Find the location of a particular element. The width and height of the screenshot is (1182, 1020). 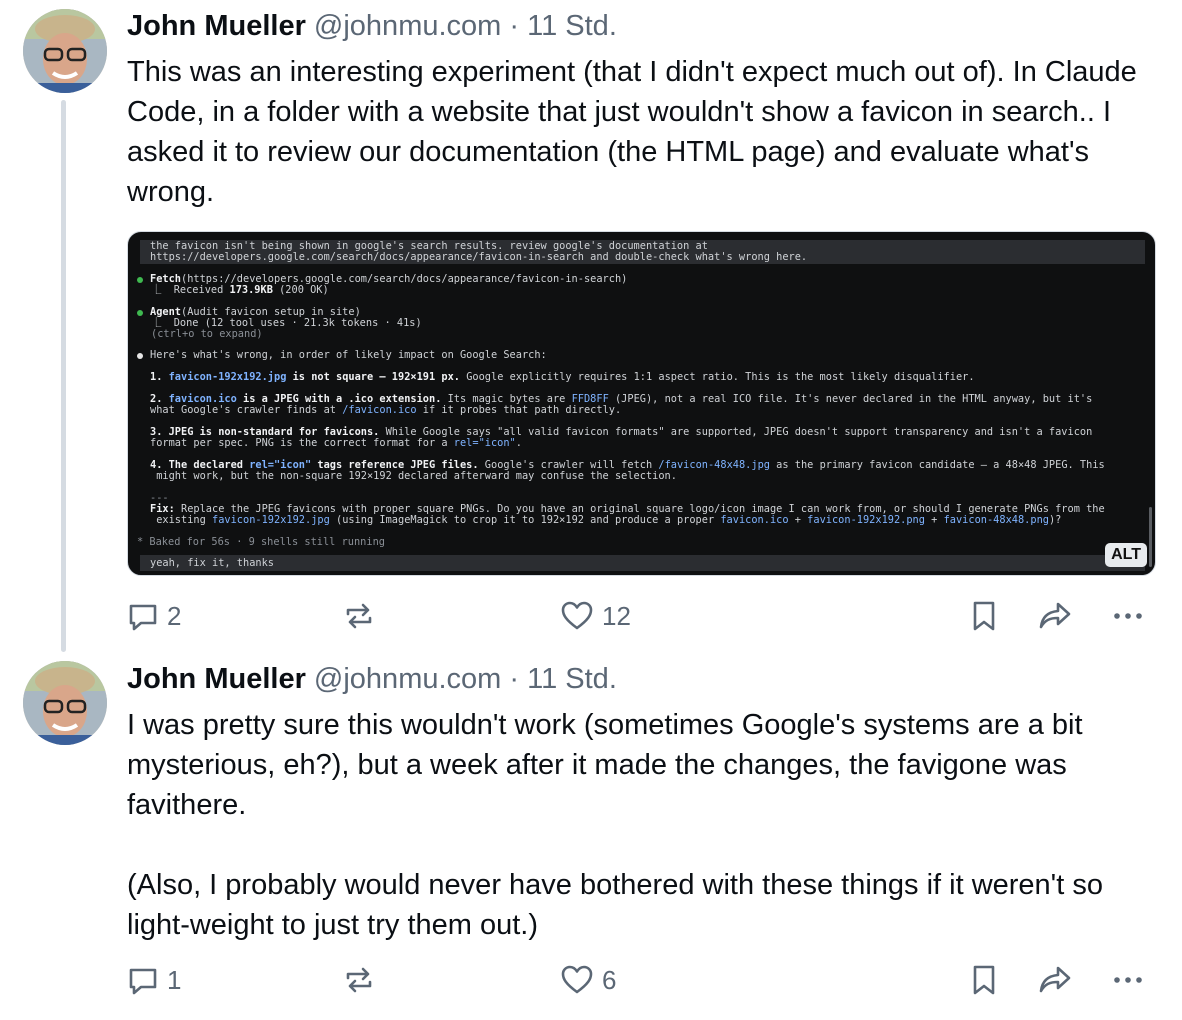

reply-button: 2 is located at coordinates (154, 616).